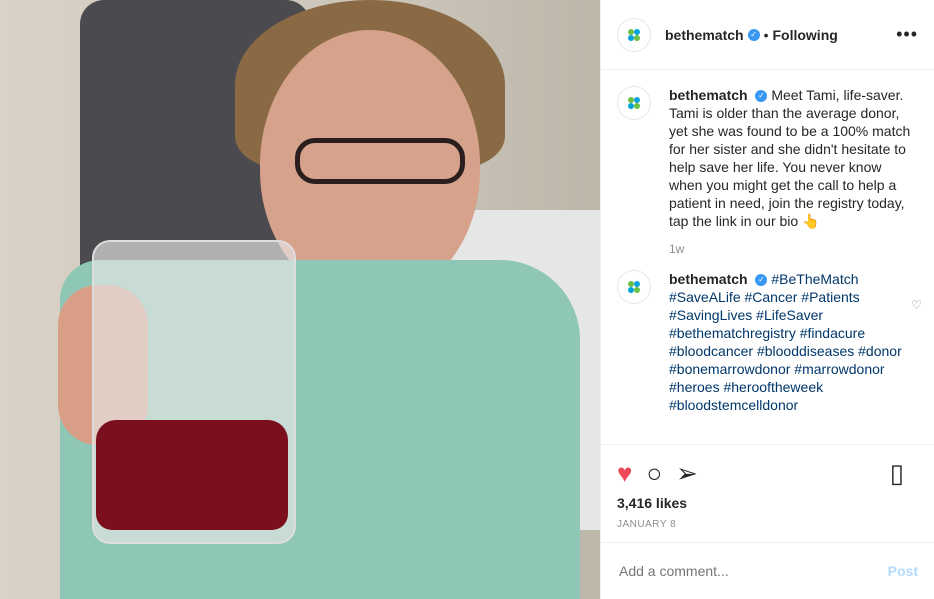 This screenshot has width=934, height=599. Describe the element at coordinates (767, 530) in the screenshot. I see `post-date: JANUARY 8` at that location.